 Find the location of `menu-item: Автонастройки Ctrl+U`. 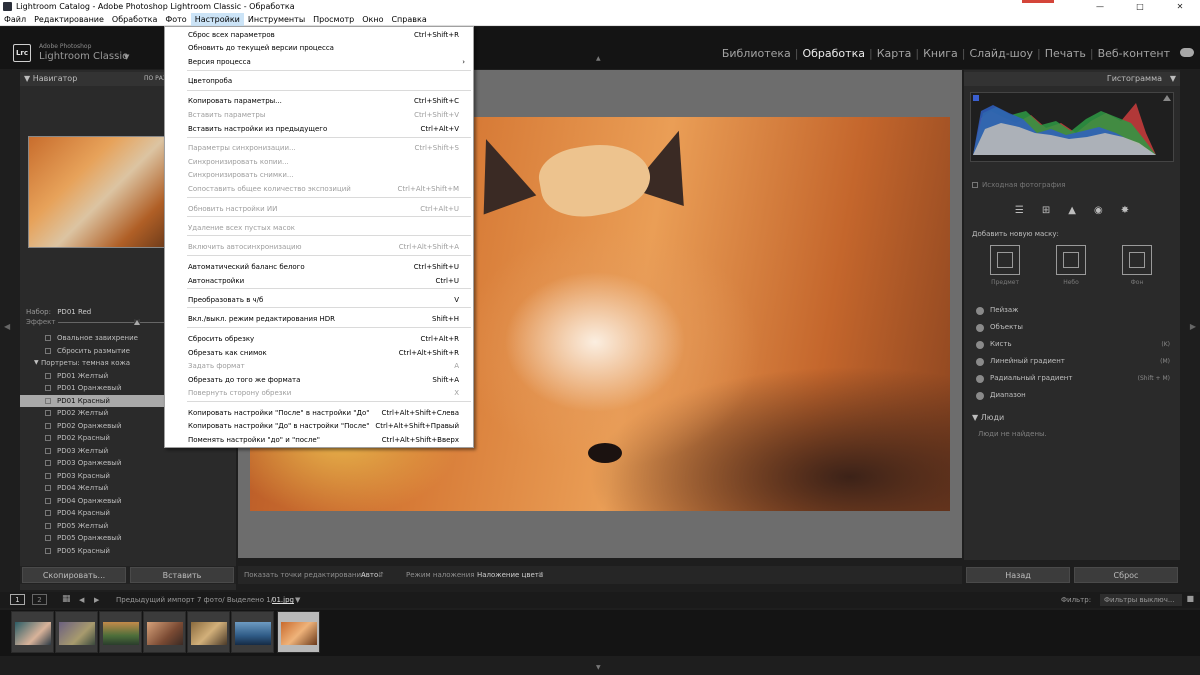

menu-item: Автонастройки Ctrl+U is located at coordinates (319, 281).